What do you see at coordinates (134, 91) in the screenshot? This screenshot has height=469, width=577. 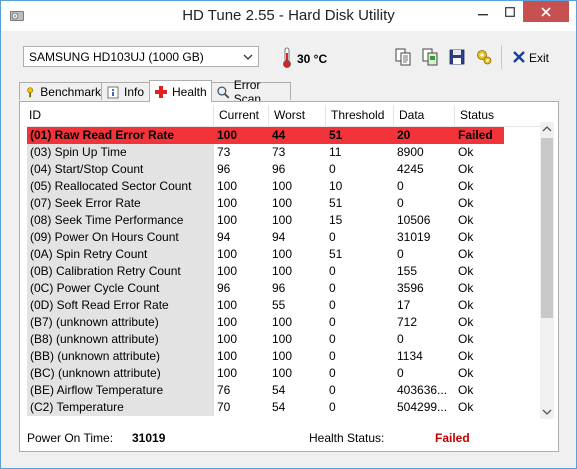 I see `tab-info-label: Info` at bounding box center [134, 91].